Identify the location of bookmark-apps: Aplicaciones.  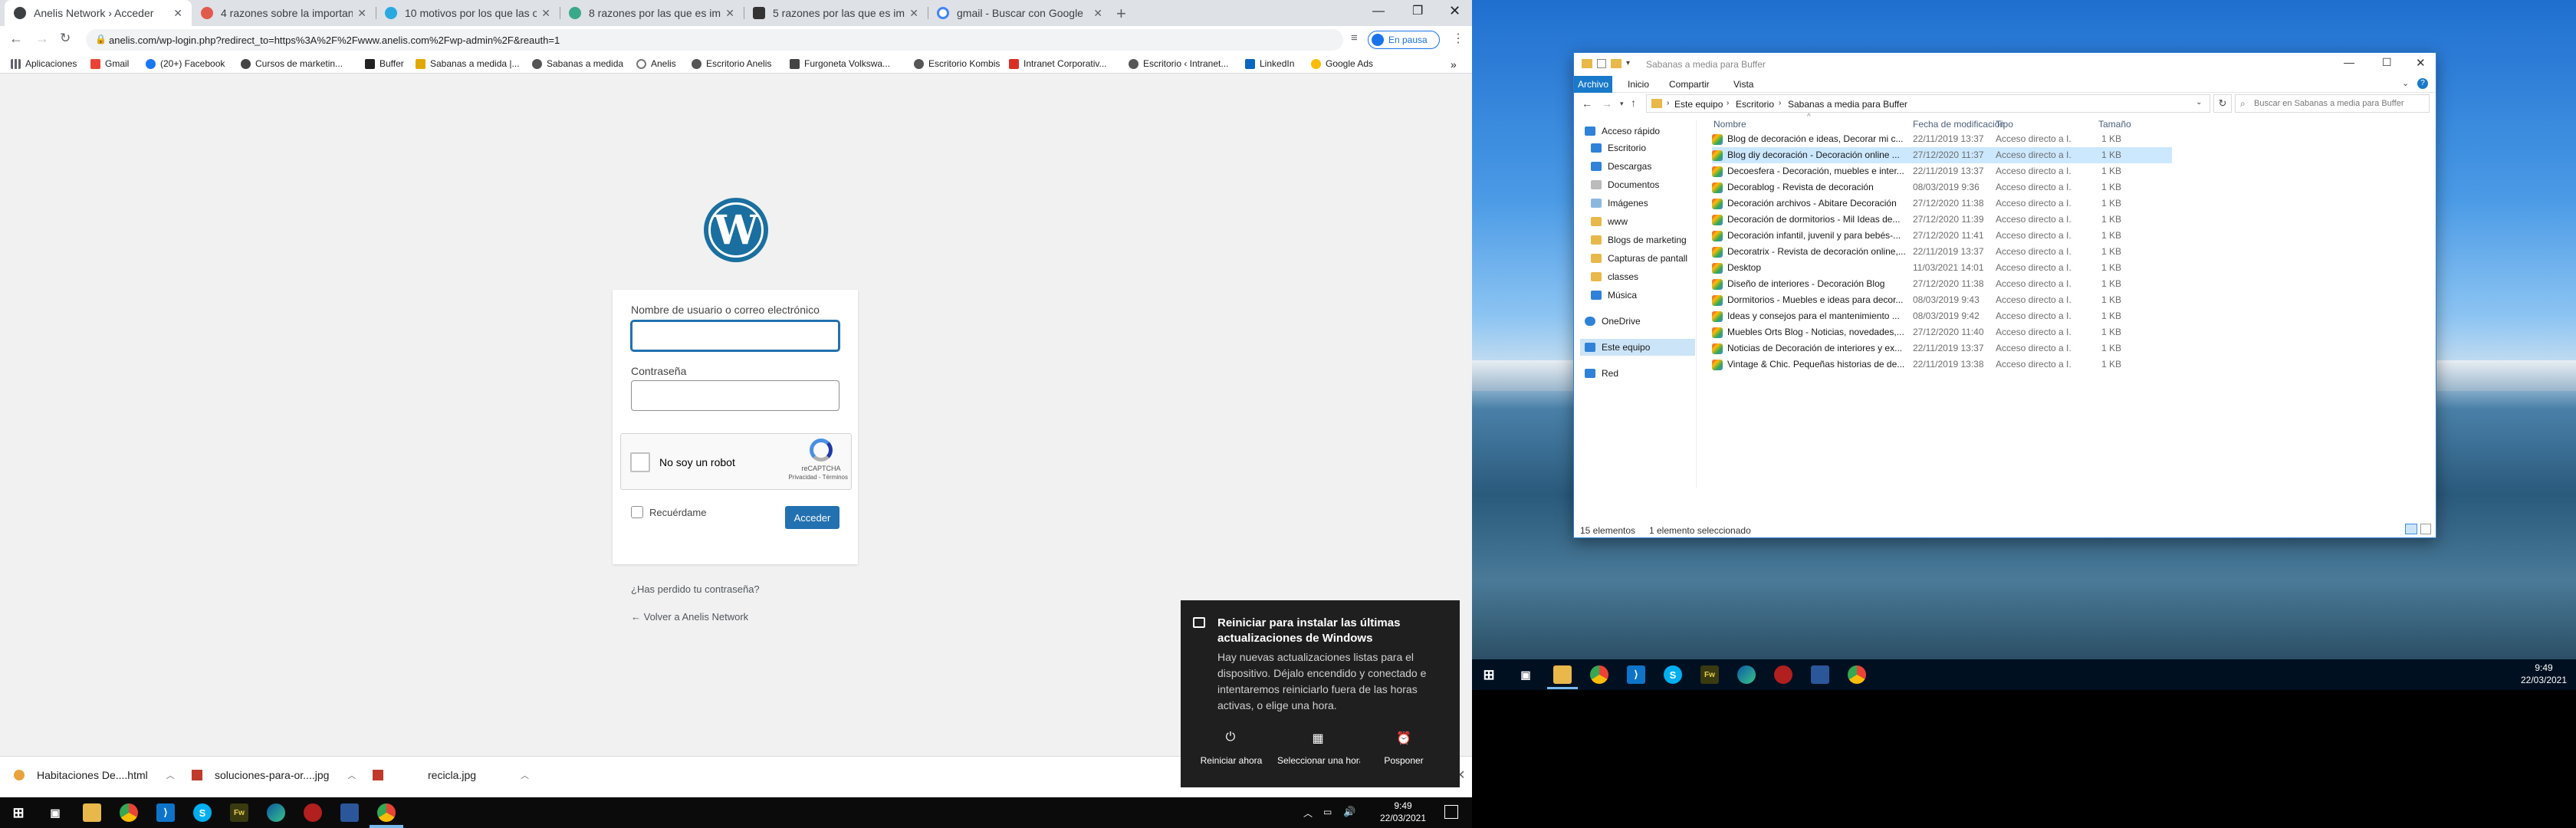
(44, 63).